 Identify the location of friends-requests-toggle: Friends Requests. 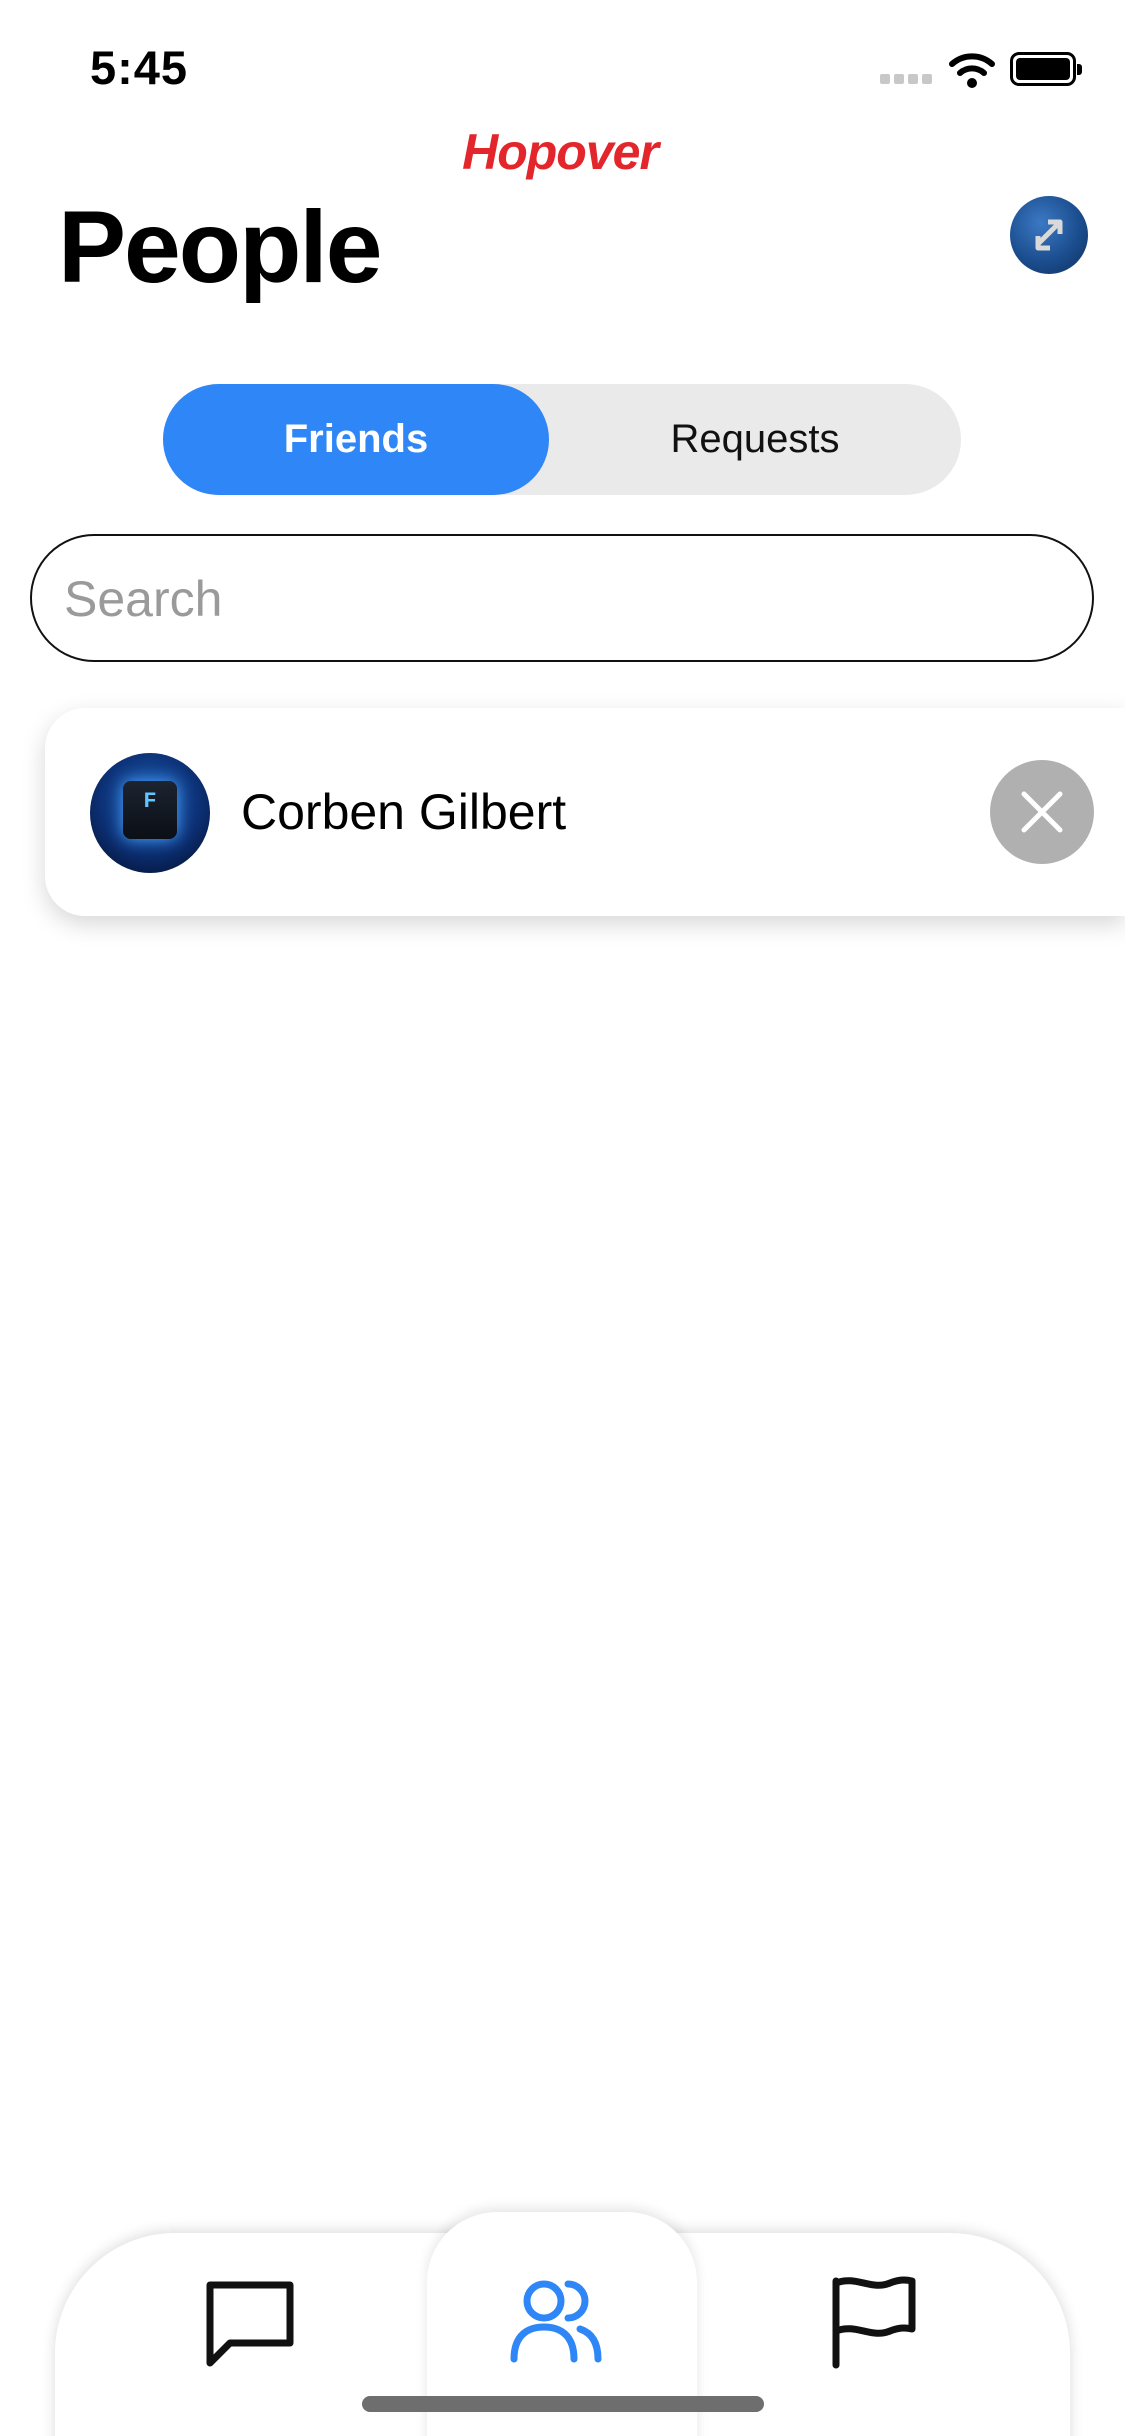
(562, 439).